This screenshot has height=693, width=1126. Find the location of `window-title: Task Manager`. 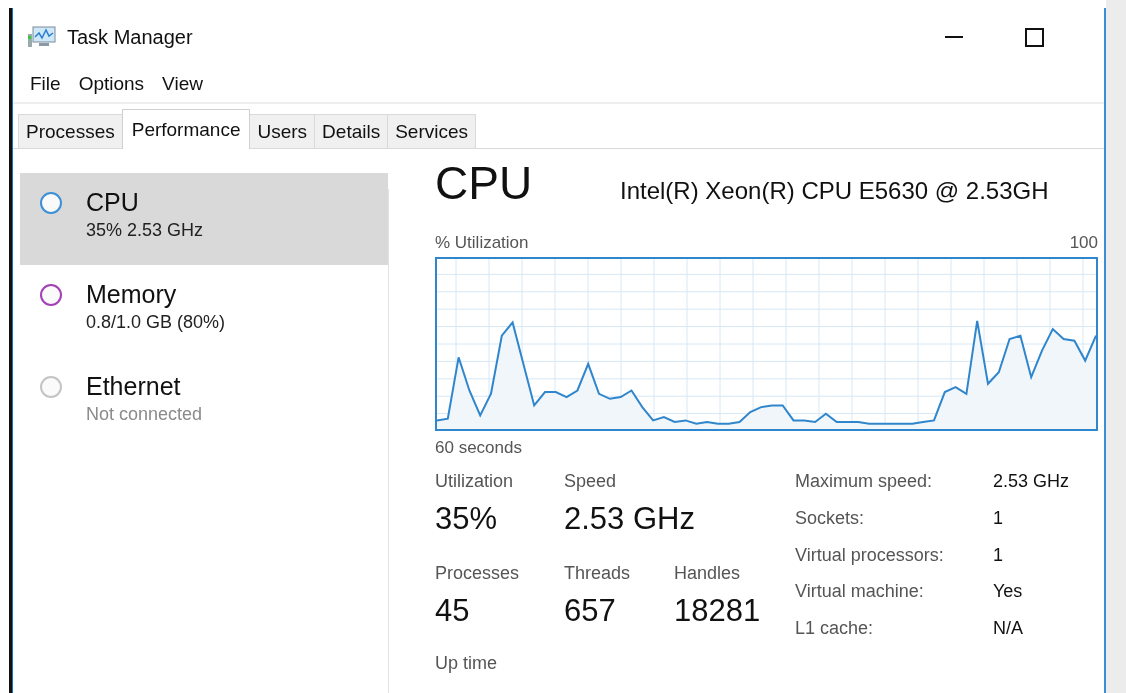

window-title: Task Manager is located at coordinates (130, 37).